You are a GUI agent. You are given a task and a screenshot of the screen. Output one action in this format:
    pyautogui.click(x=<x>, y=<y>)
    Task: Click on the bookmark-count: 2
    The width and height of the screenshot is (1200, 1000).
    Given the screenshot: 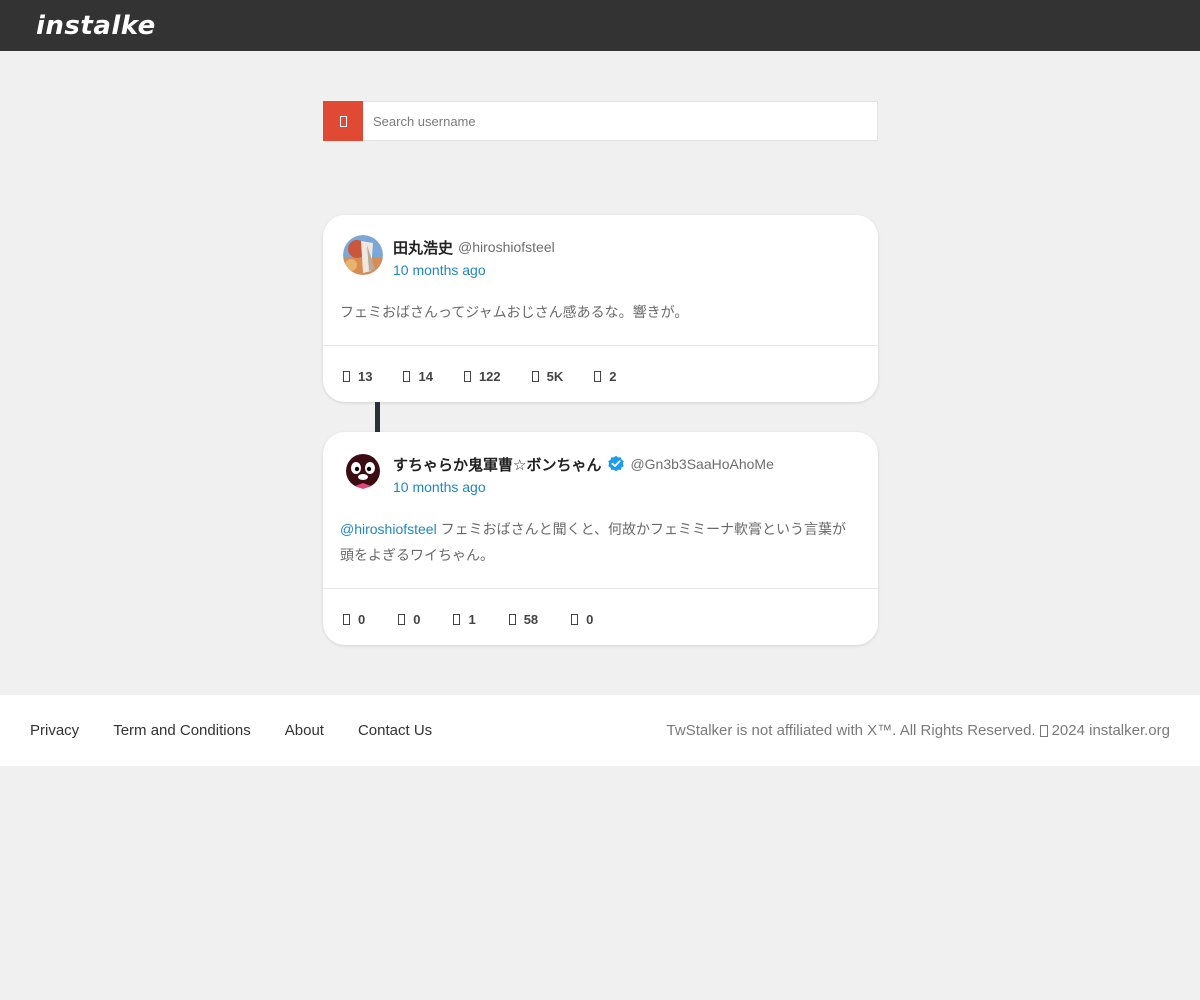 What is the action you would take?
    pyautogui.click(x=605, y=376)
    